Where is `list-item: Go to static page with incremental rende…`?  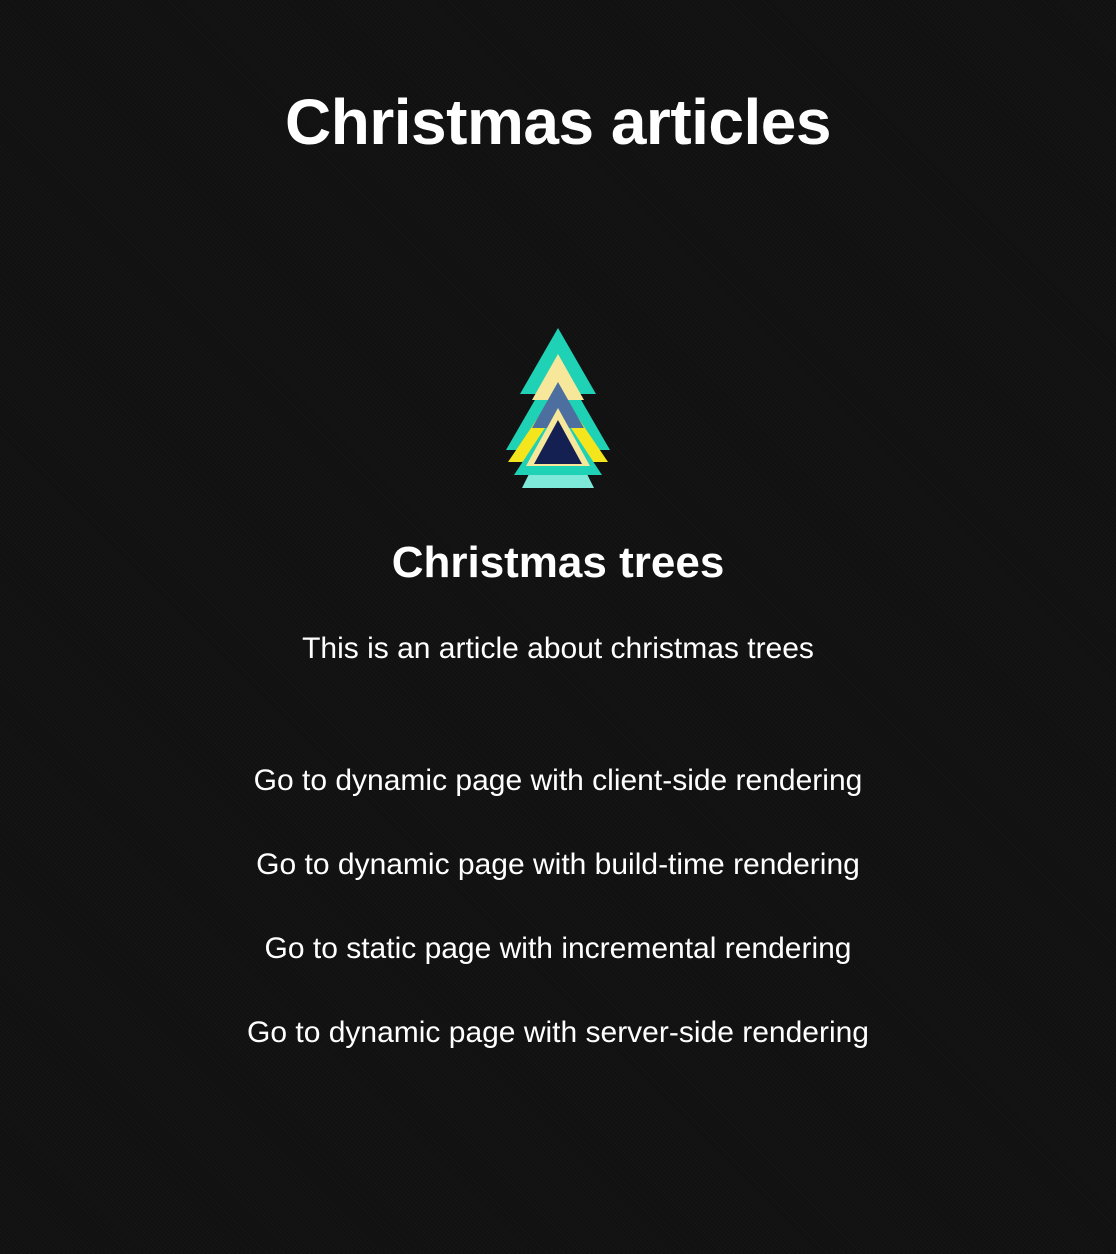 list-item: Go to static page with incremental rende… is located at coordinates (558, 970).